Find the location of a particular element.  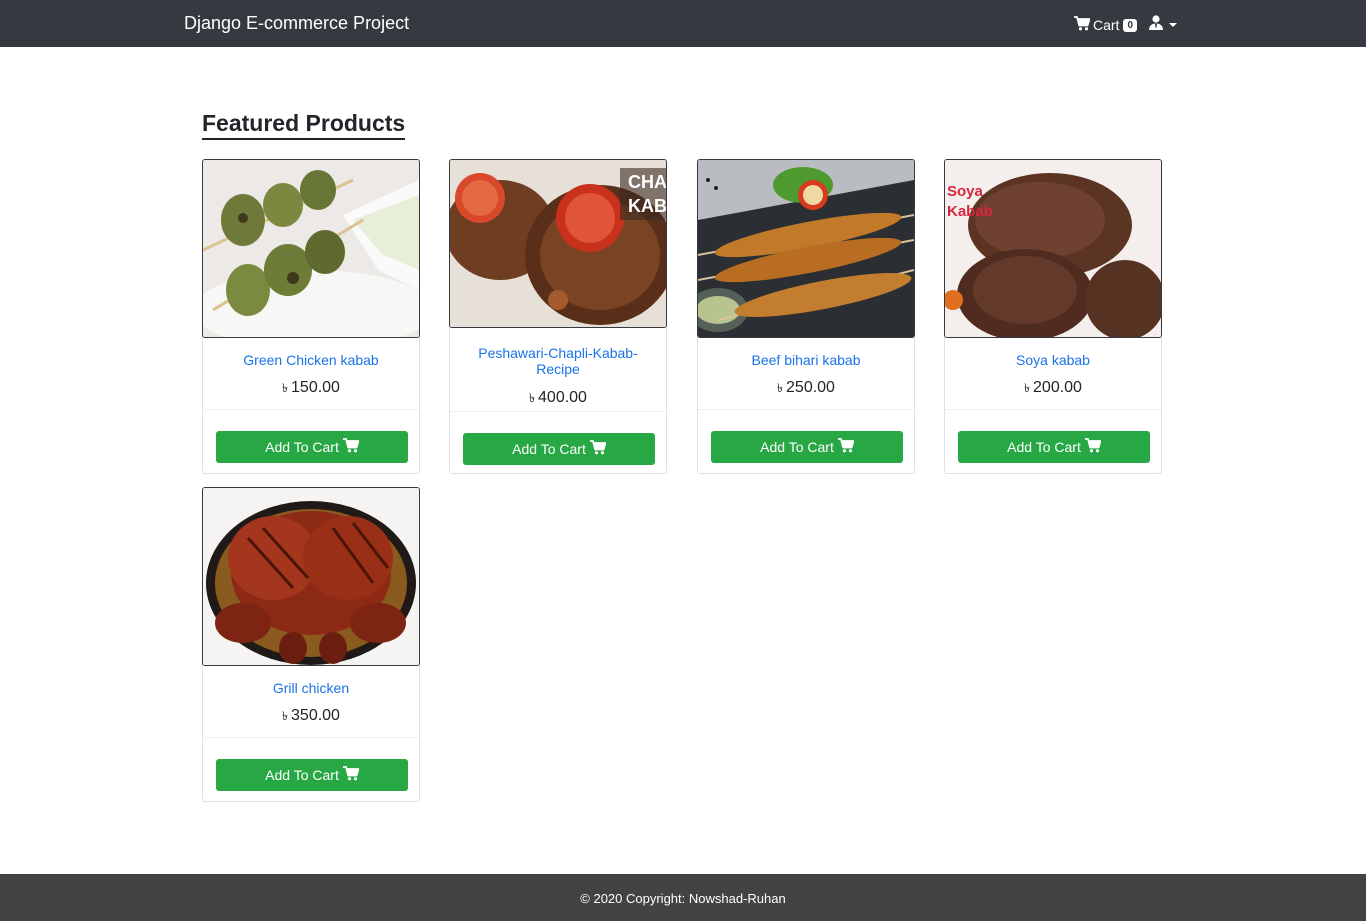

image-caption: CHAPLI is located at coordinates (647, 182).